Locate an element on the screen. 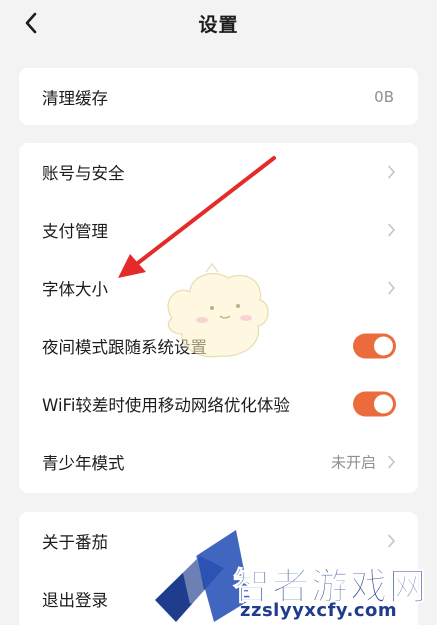 This screenshot has height=625, width=437. settings-item-account-security: 账号与安全 is located at coordinates (218, 172).